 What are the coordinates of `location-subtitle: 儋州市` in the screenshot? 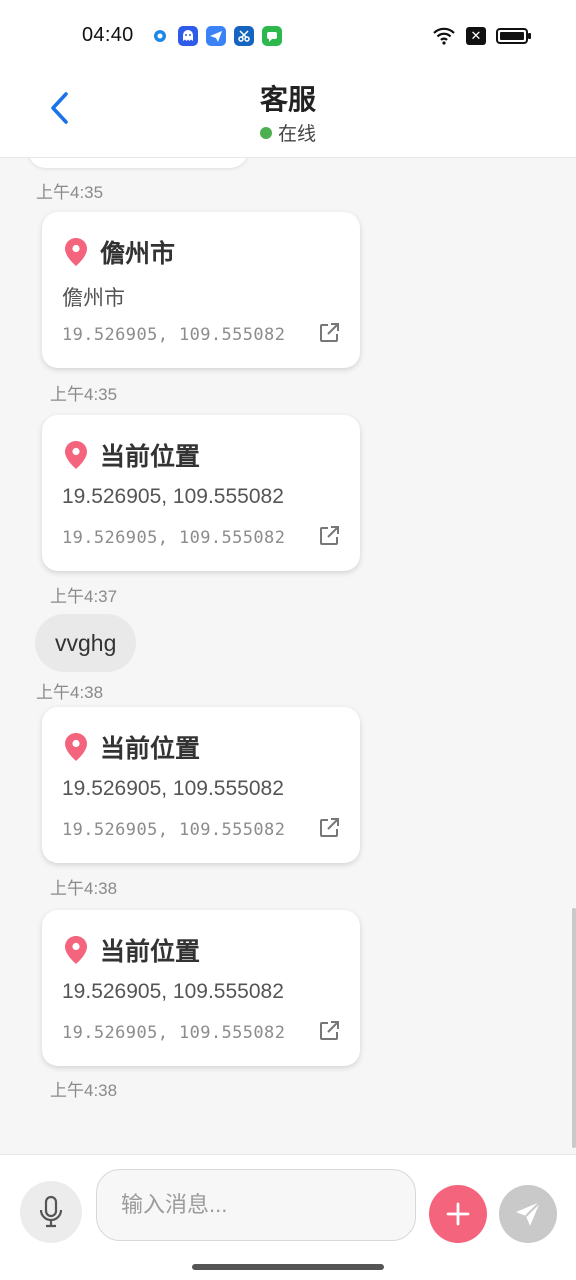 It's located at (93, 298).